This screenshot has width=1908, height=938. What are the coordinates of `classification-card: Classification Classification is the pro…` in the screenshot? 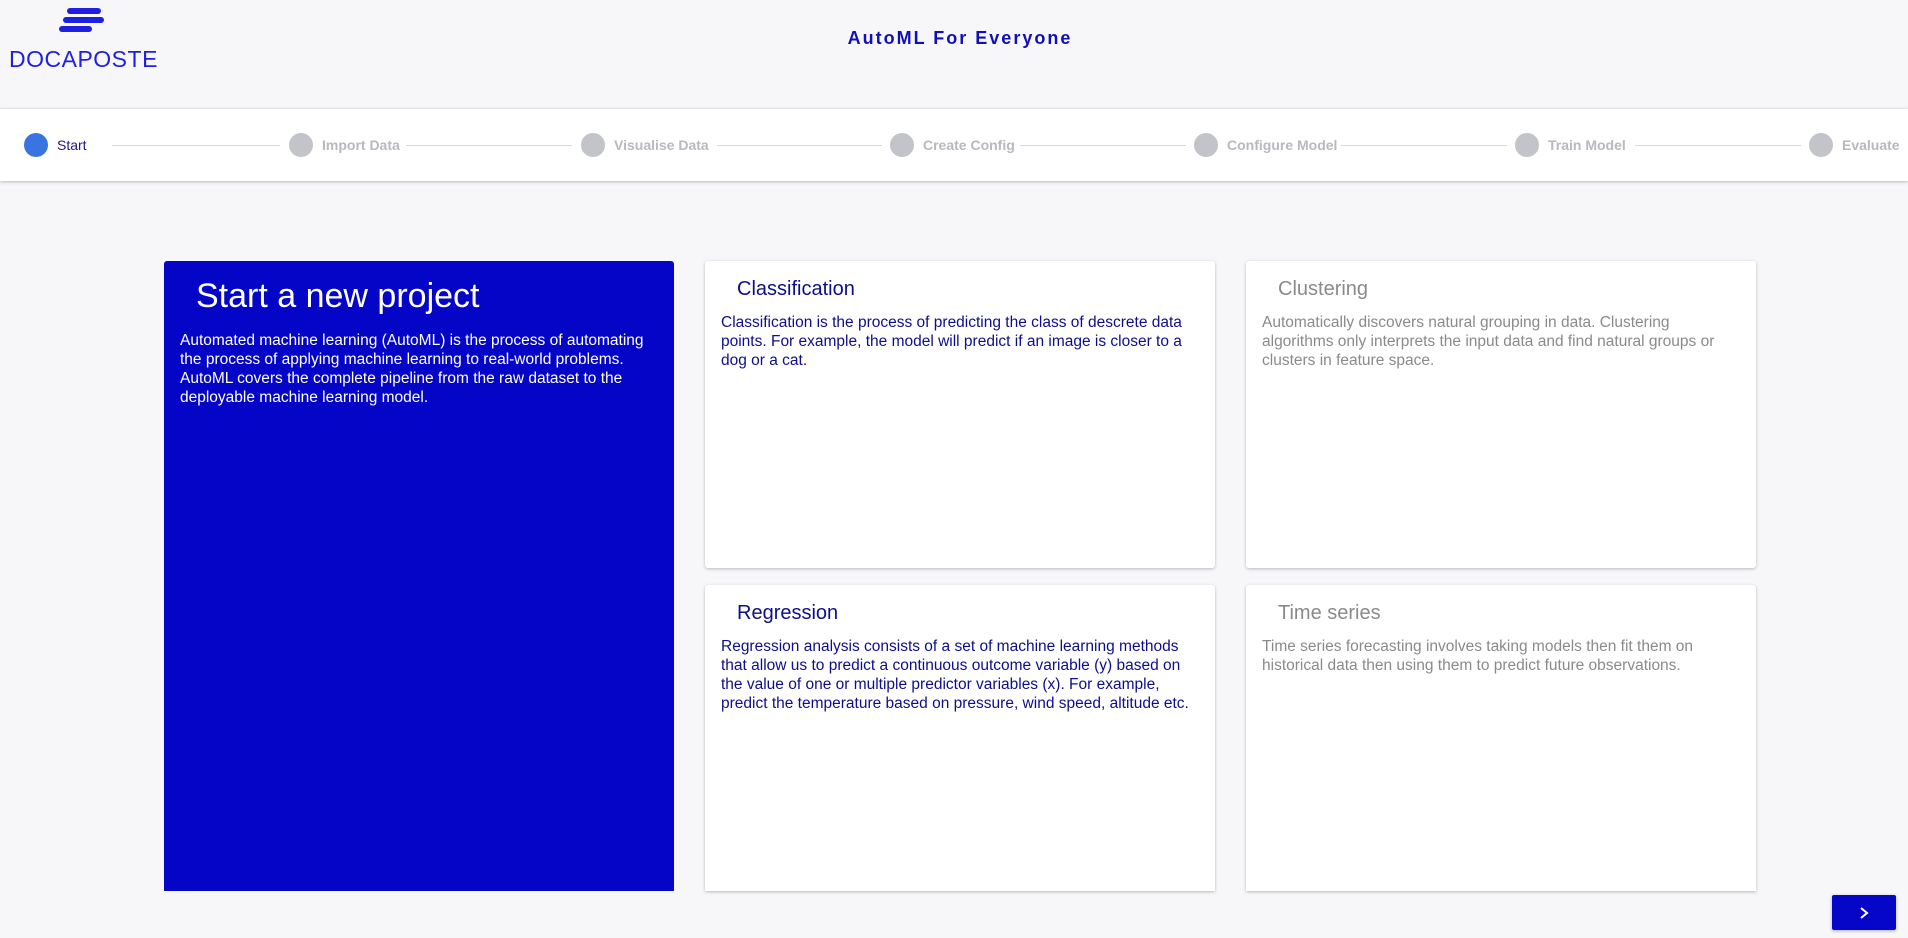 It's located at (960, 414).